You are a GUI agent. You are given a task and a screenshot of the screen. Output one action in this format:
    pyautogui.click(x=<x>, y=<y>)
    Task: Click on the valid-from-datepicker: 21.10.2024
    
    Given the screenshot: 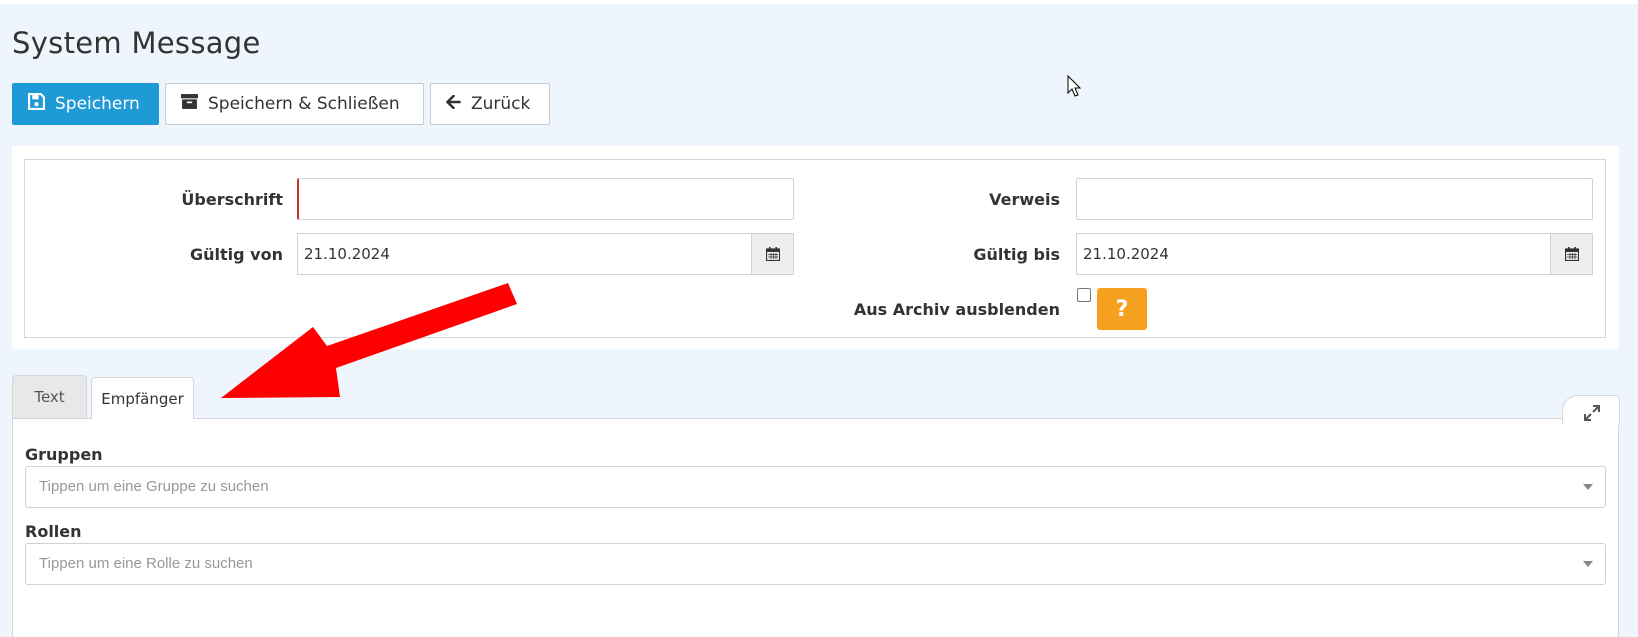 What is the action you would take?
    pyautogui.click(x=545, y=254)
    